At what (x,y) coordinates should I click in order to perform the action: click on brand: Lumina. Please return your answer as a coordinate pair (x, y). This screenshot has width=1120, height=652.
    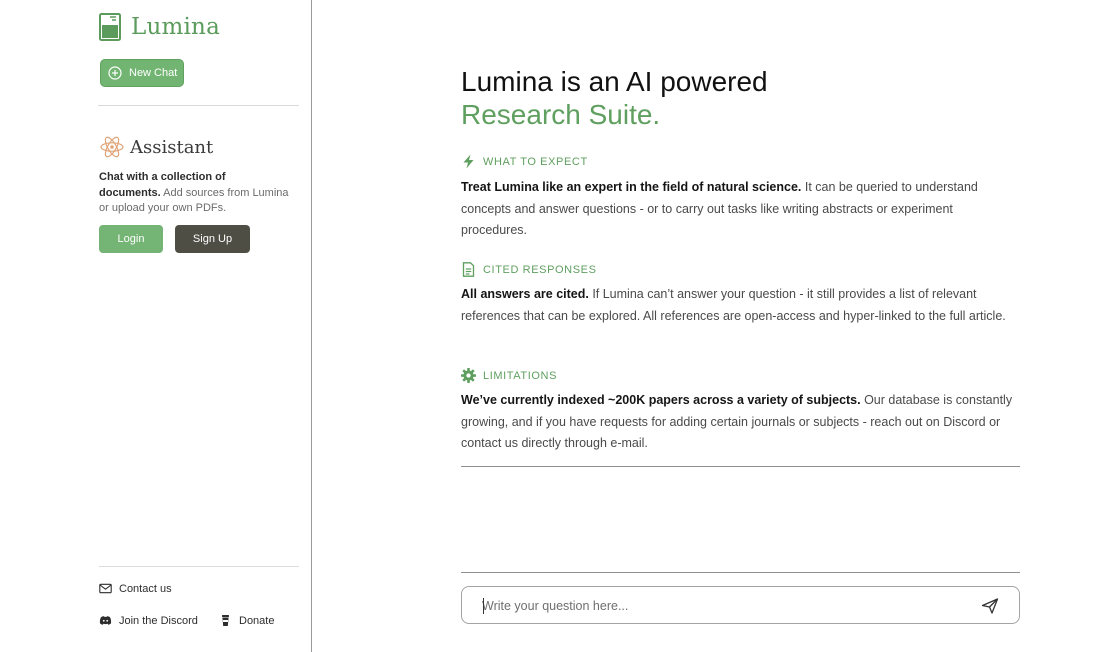
    Looking at the image, I should click on (159, 27).